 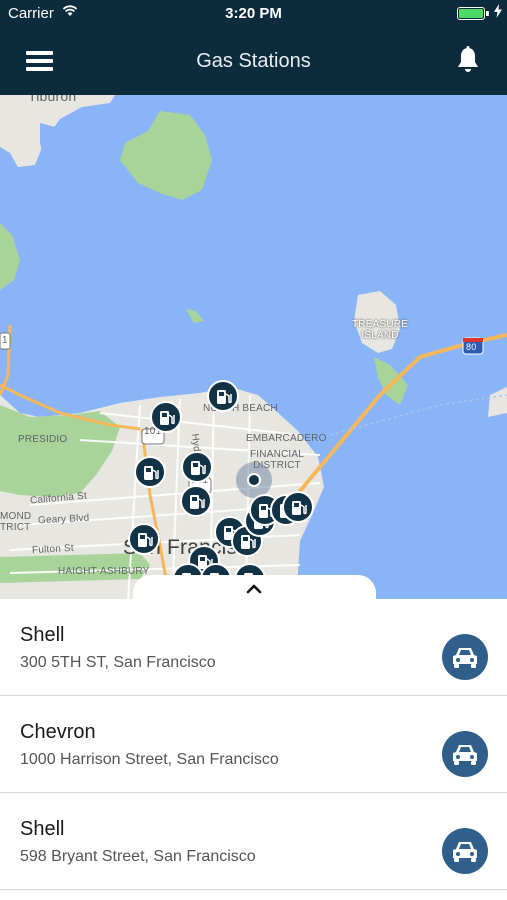 I want to click on station-name: Chevron, so click(x=58, y=732).